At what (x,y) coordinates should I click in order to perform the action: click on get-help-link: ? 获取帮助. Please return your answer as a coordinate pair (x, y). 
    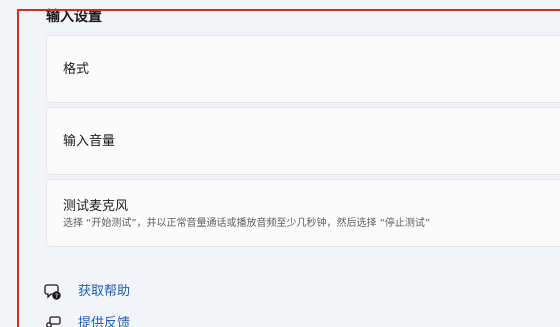
    Looking at the image, I should click on (87, 292).